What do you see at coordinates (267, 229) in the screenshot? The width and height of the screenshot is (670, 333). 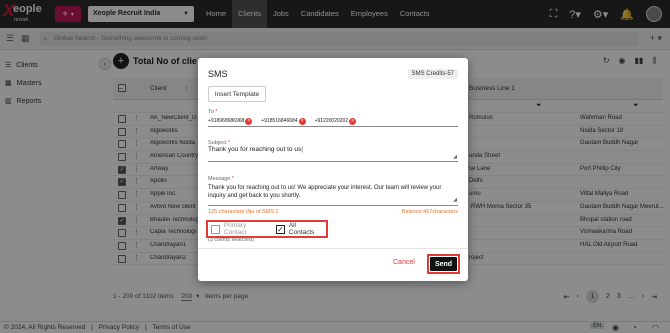 I see `contact-type-options: Primary Contact ✓ All Contacts` at bounding box center [267, 229].